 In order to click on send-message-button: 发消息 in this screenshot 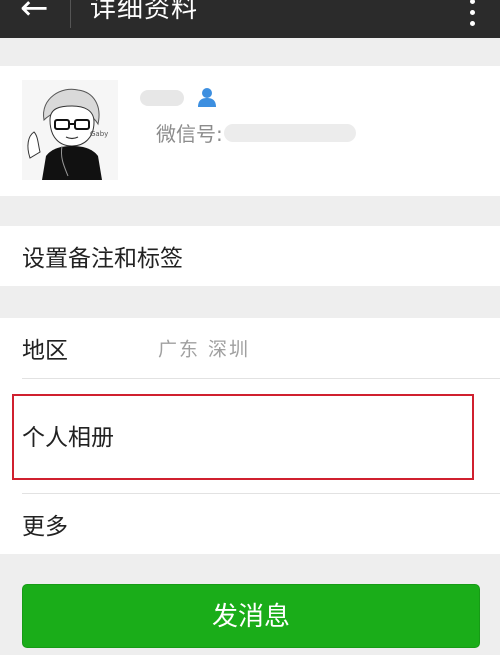, I will do `click(251, 616)`.